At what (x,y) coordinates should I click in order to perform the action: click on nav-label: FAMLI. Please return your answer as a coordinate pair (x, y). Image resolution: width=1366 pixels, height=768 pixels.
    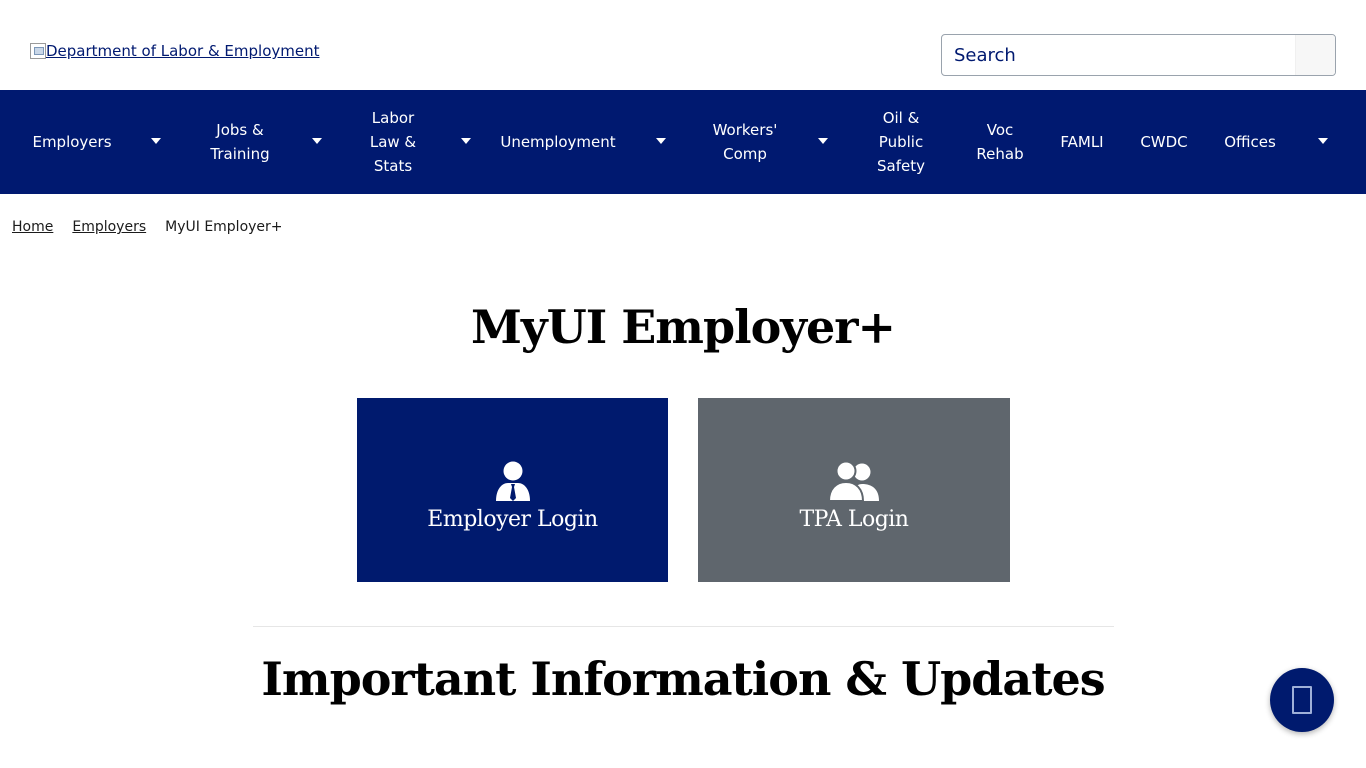
    Looking at the image, I should click on (1082, 142).